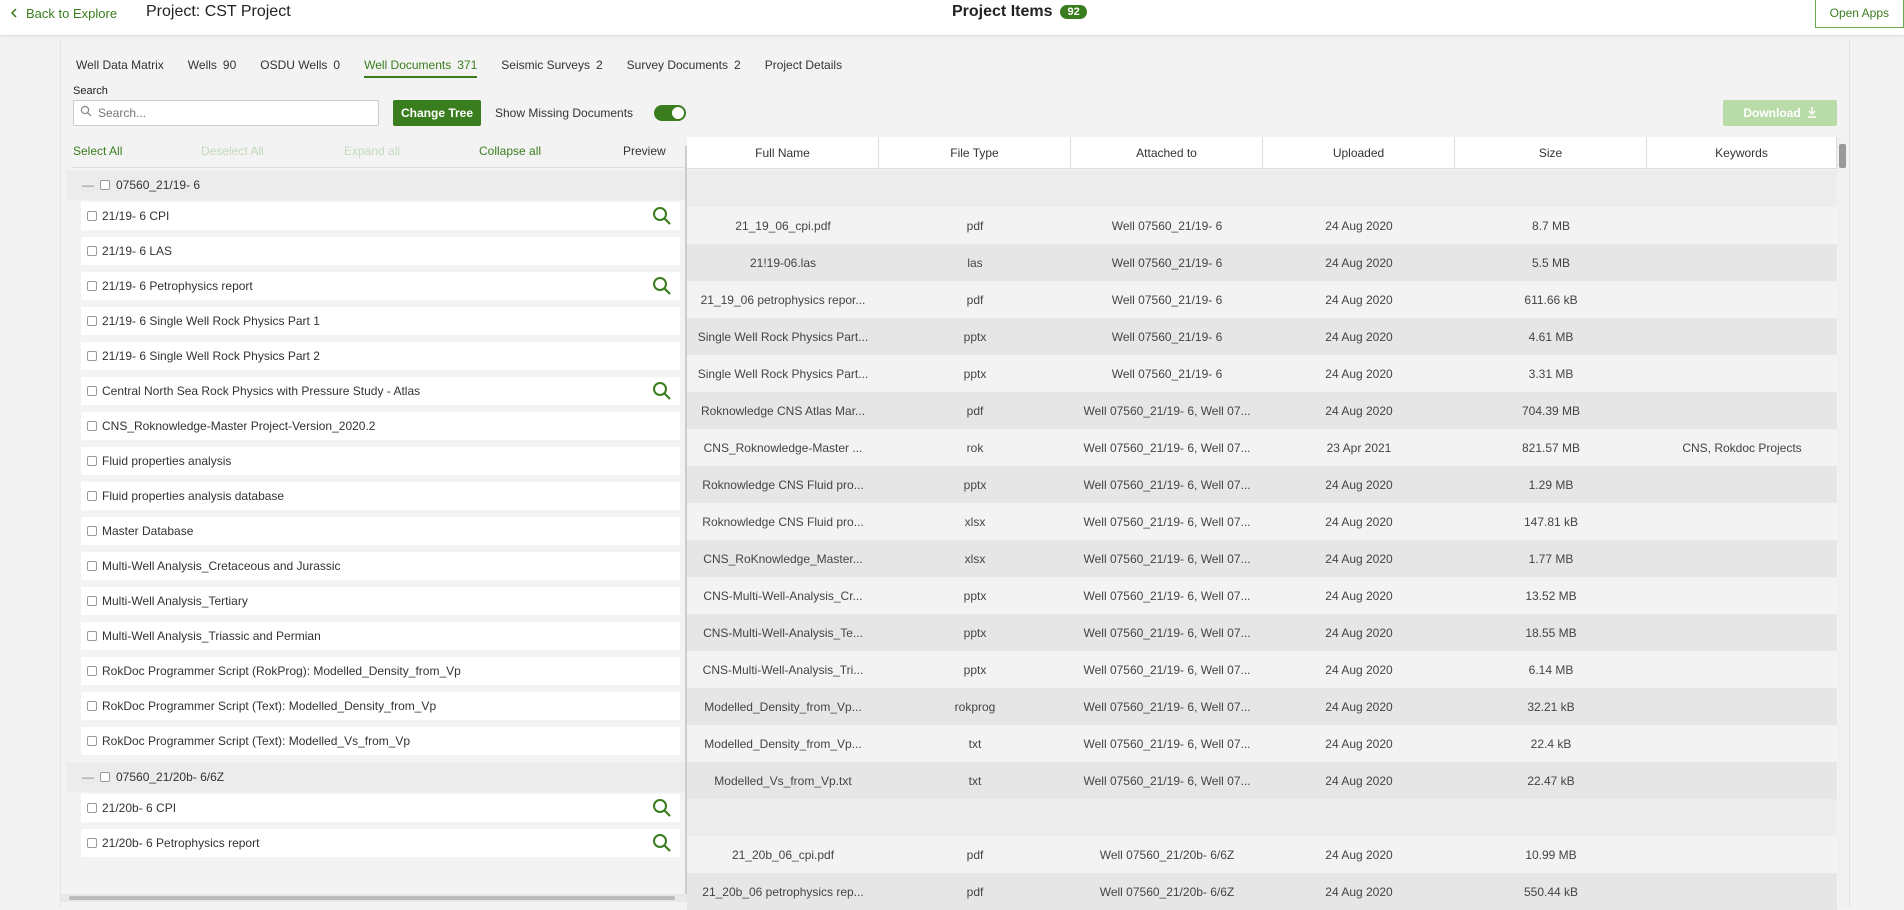 The image size is (1904, 910). Describe the element at coordinates (1780, 113) in the screenshot. I see `download-button: Download` at that location.